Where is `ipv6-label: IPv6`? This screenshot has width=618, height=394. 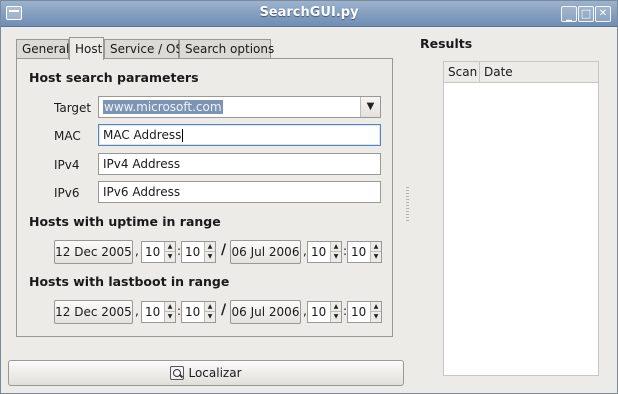 ipv6-label: IPv6 is located at coordinates (67, 193).